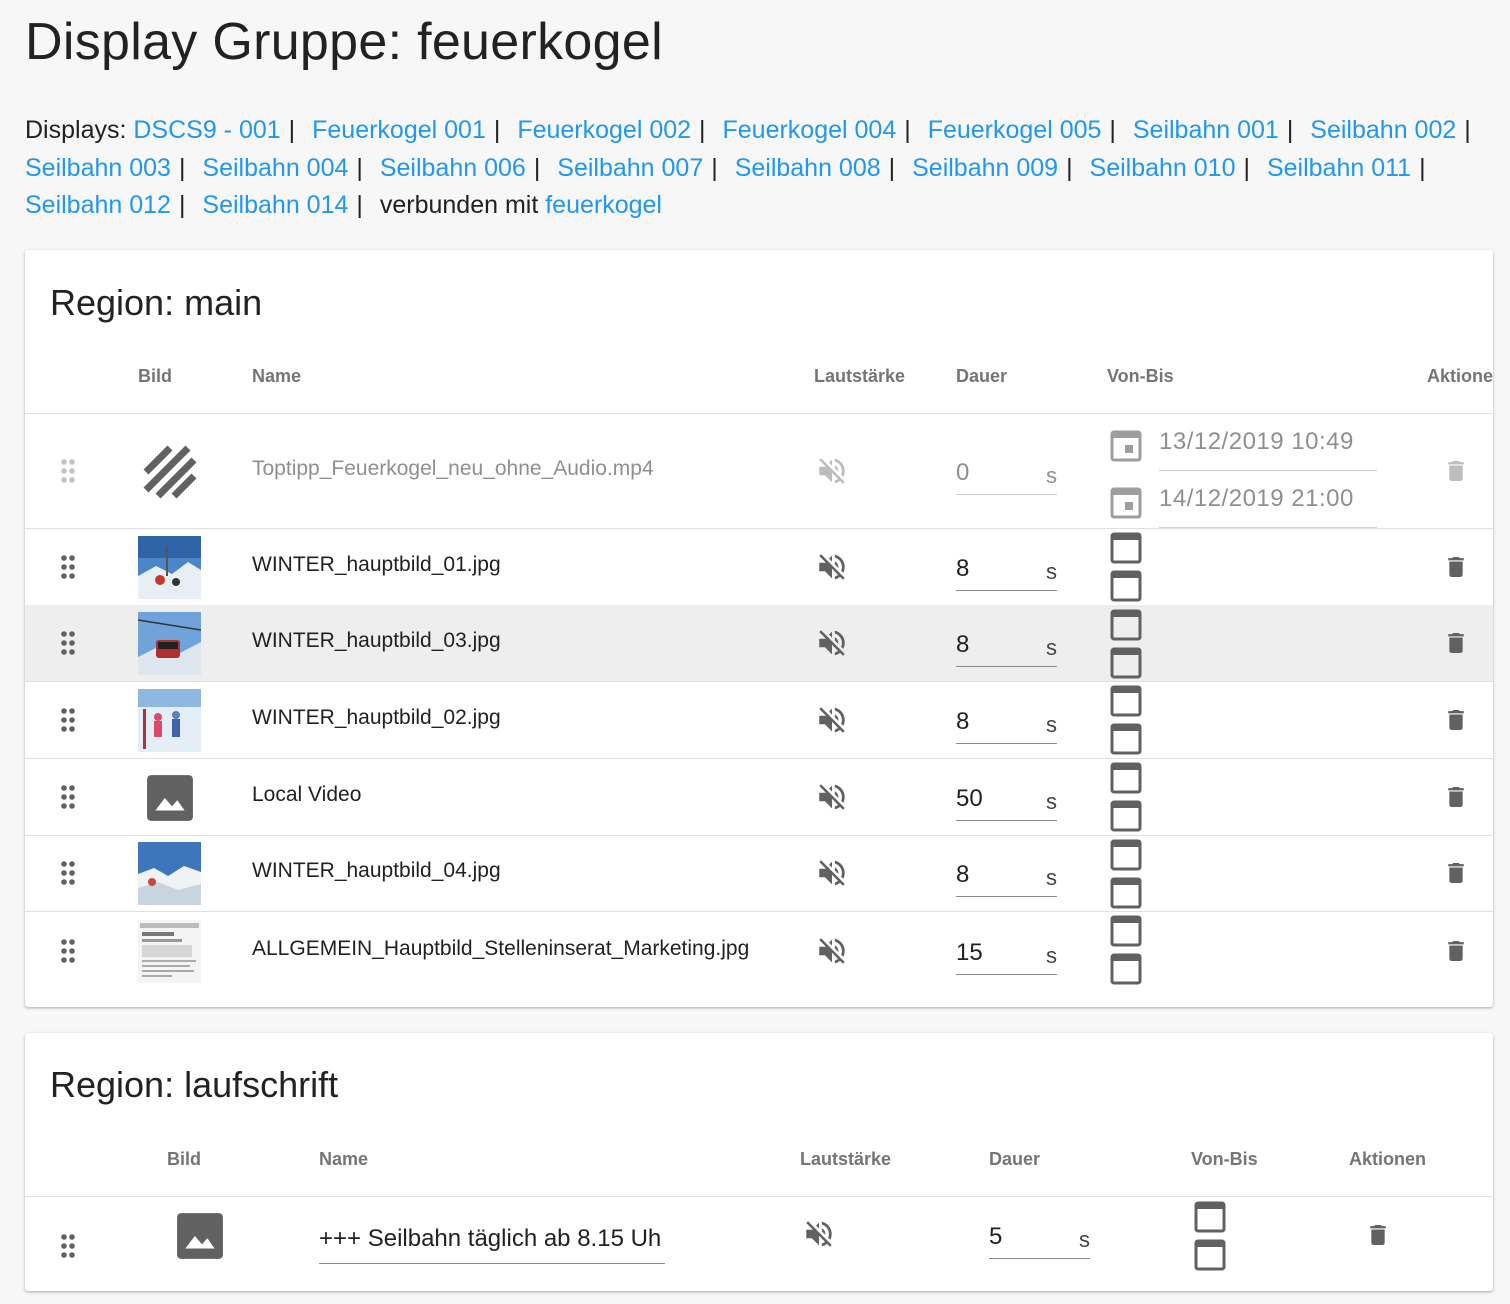 The height and width of the screenshot is (1304, 1510). What do you see at coordinates (275, 205) in the screenshot?
I see `display-link: Seilbahn 014` at bounding box center [275, 205].